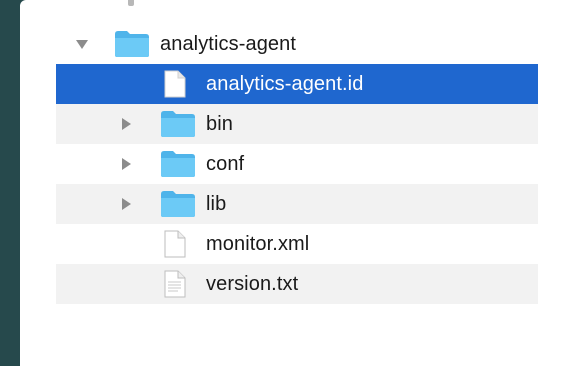 The image size is (580, 366). I want to click on scroll-indicator, so click(131, 3).